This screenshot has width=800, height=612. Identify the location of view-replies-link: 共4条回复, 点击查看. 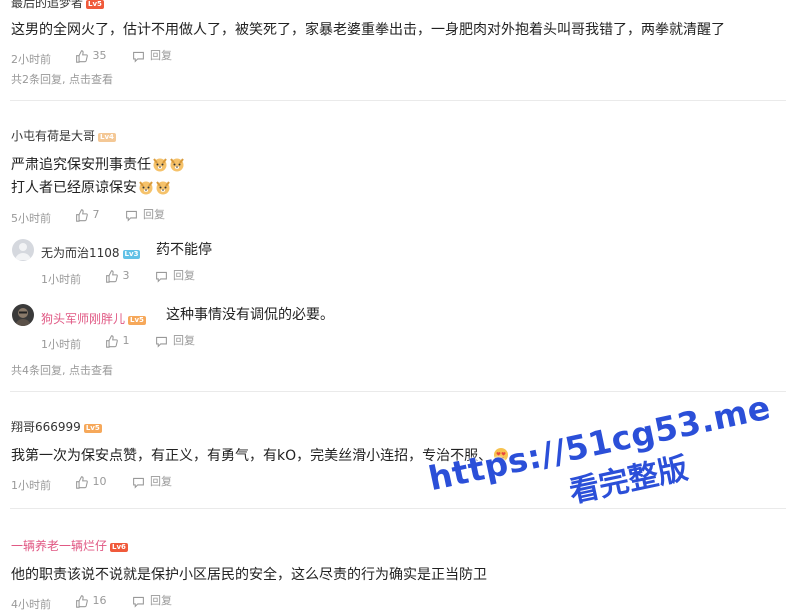
(62, 370).